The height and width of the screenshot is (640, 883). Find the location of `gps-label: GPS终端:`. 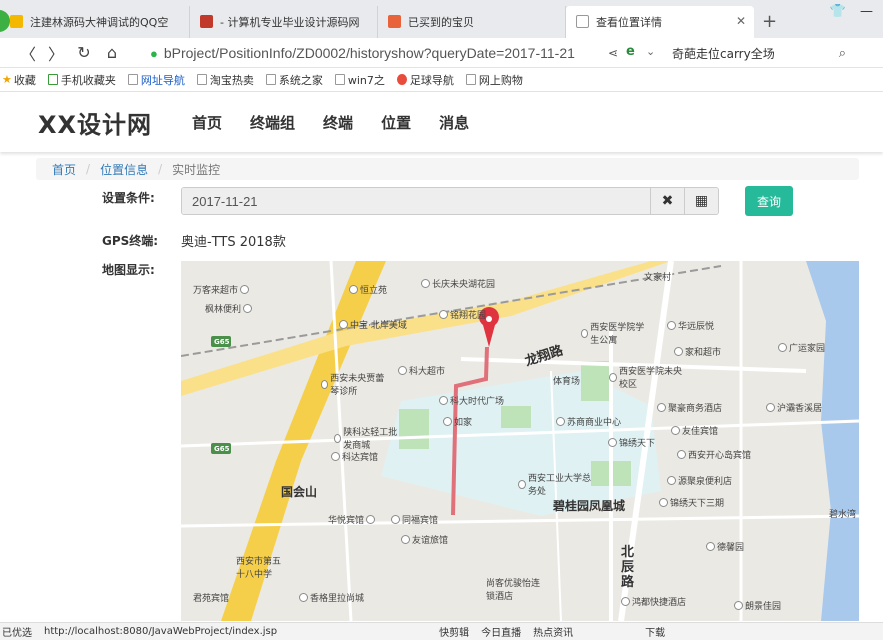

gps-label: GPS终端: is located at coordinates (130, 241).